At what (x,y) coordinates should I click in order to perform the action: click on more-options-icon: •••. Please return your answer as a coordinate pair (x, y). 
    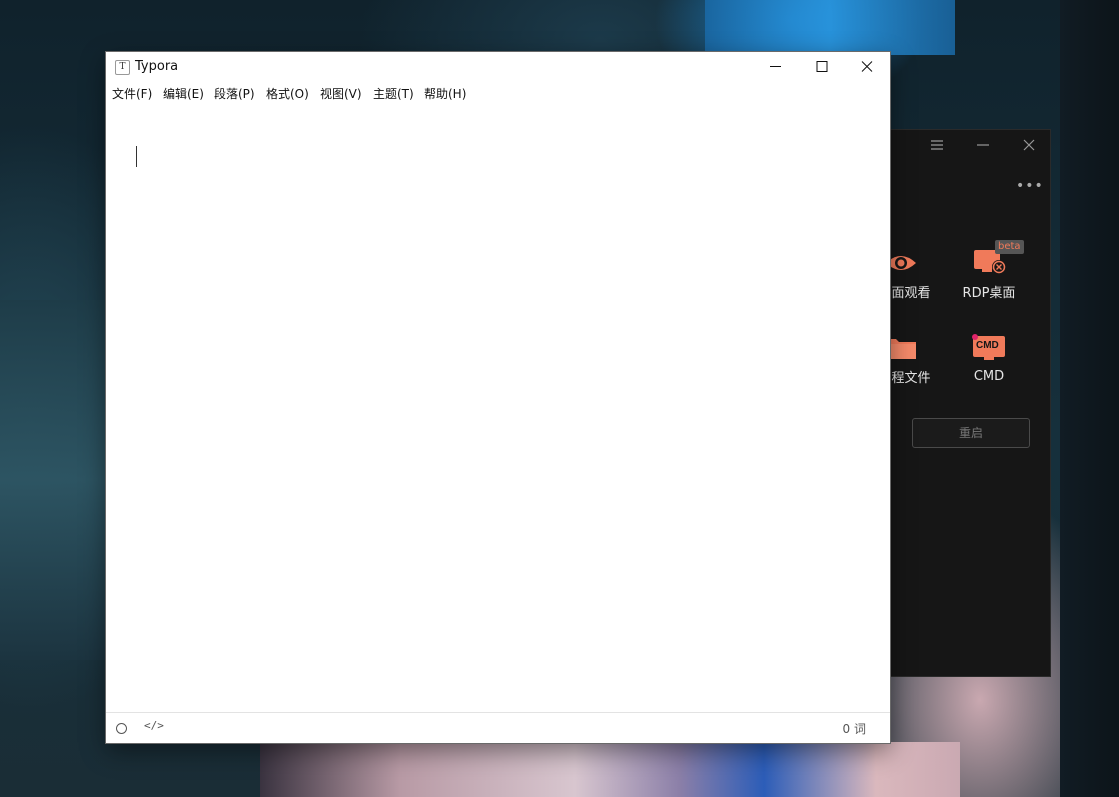
    Looking at the image, I should click on (1030, 186).